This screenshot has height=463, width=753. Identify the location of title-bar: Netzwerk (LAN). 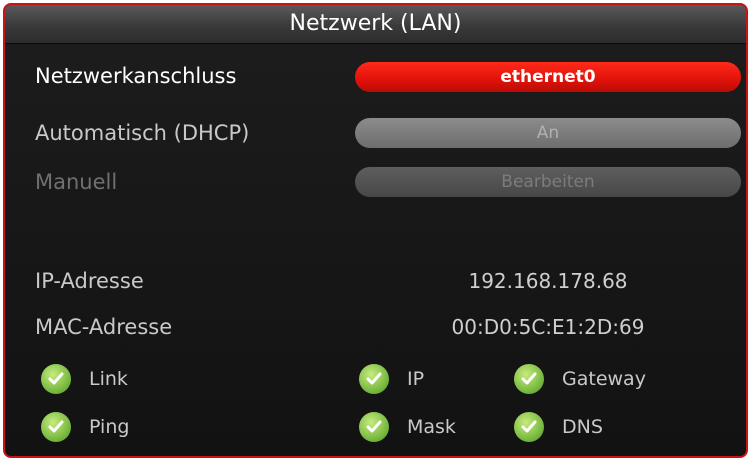
(375, 24).